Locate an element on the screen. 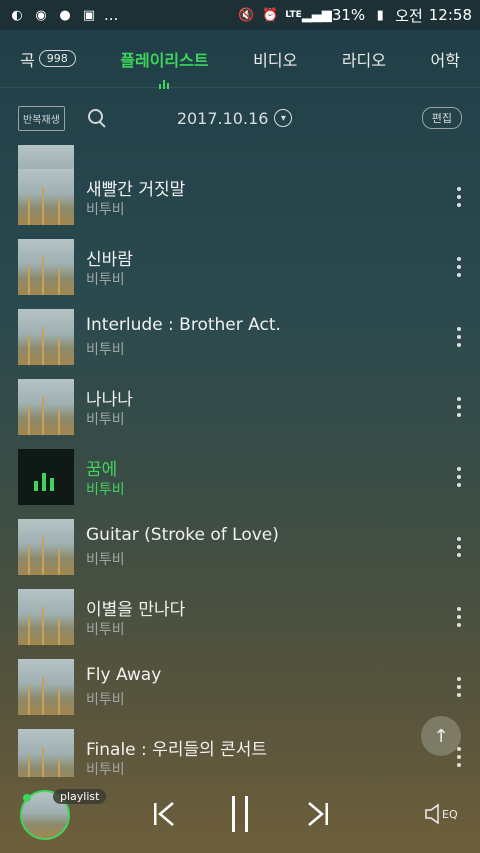 The image size is (480, 853). track-title: 신바람 is located at coordinates (109, 260).